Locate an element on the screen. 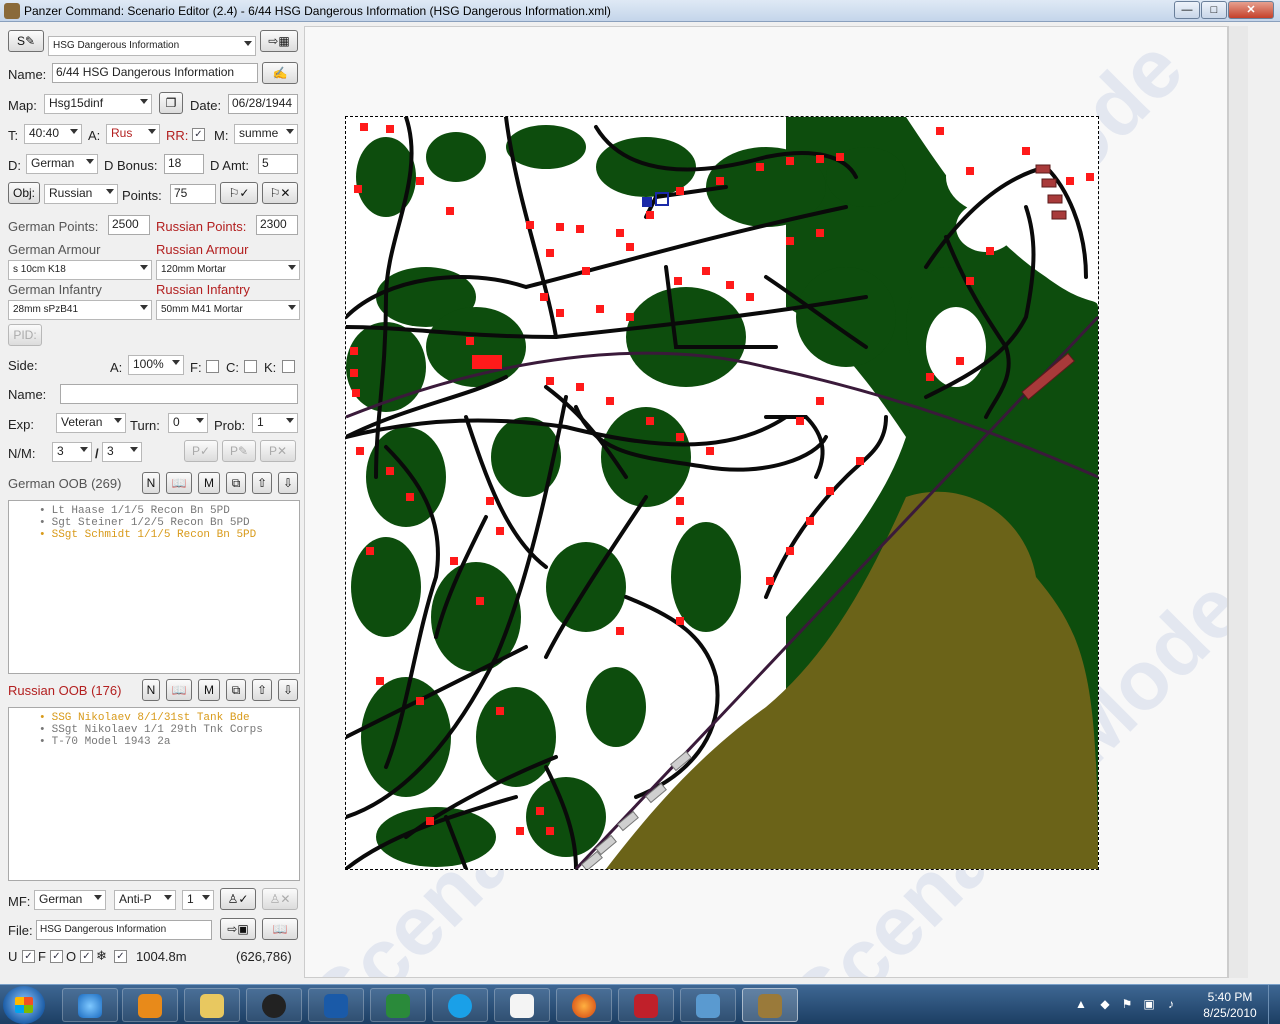  u-checkbox: ✓ is located at coordinates (28, 956).